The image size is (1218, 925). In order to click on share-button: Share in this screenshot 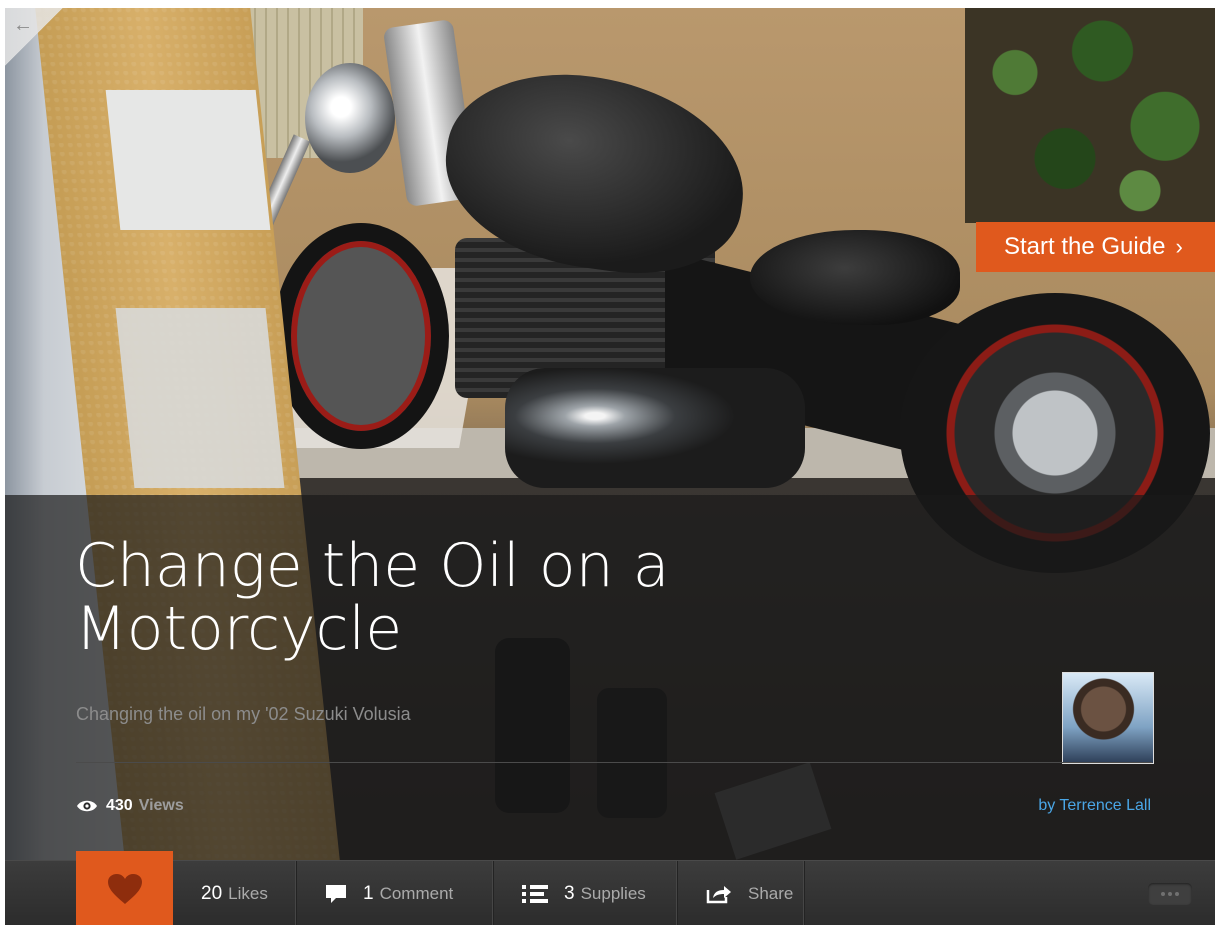, I will do `click(741, 893)`.